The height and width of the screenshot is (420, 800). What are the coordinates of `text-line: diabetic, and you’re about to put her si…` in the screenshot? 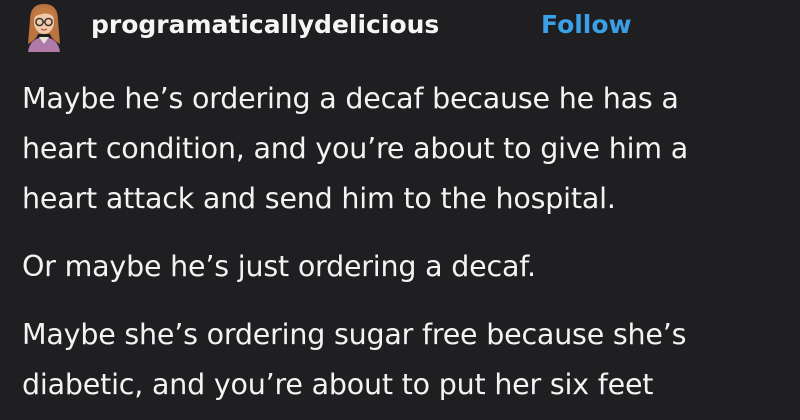 It's located at (338, 384).